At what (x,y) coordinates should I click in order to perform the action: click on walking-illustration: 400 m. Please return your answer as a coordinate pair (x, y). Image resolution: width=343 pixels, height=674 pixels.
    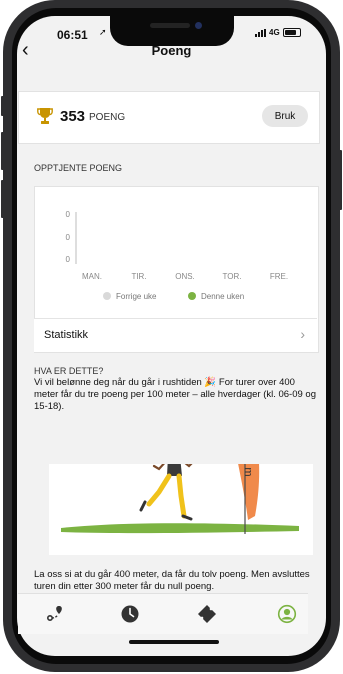
    Looking at the image, I should click on (181, 494).